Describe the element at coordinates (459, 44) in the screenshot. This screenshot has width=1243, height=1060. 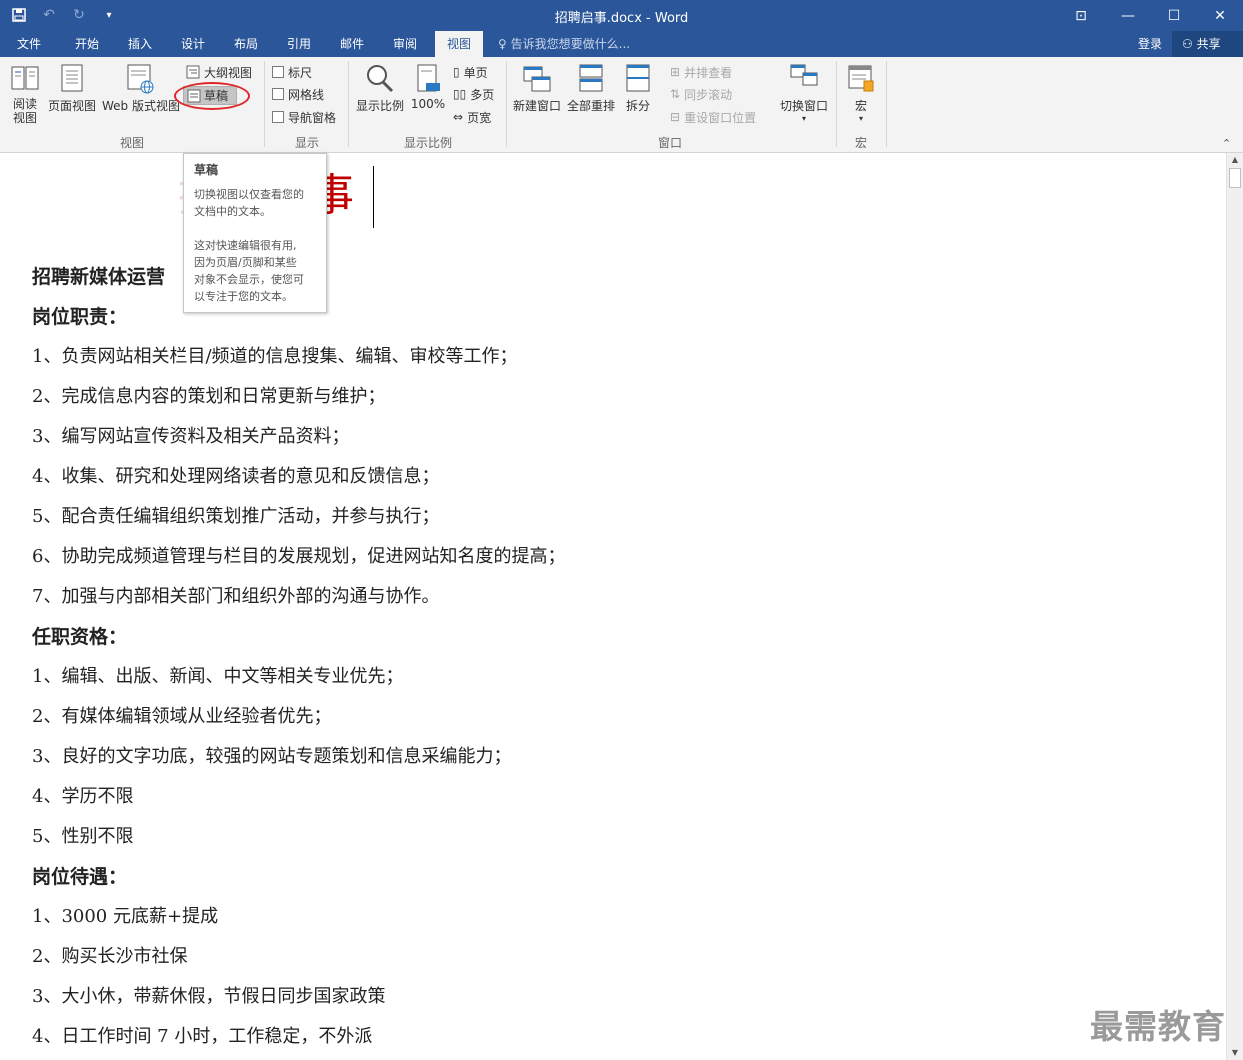
I see `tab-view: 视图` at that location.